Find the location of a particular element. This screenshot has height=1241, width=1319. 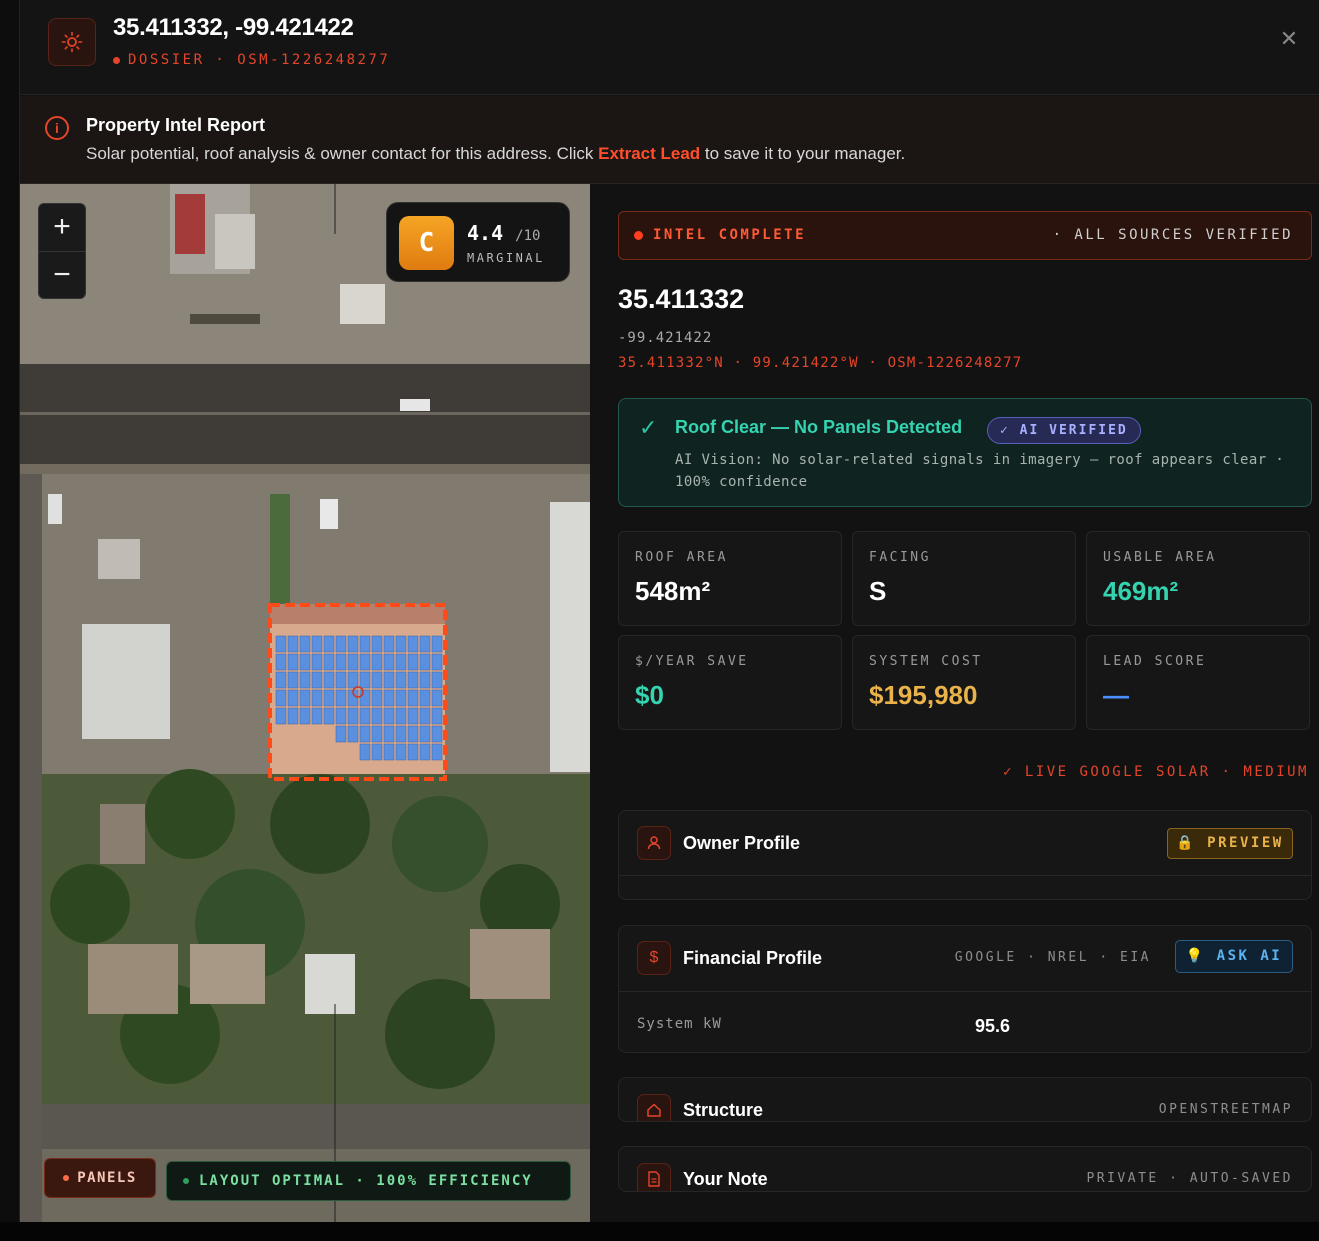

extract-lead-link: Extract Lead is located at coordinates (649, 153).